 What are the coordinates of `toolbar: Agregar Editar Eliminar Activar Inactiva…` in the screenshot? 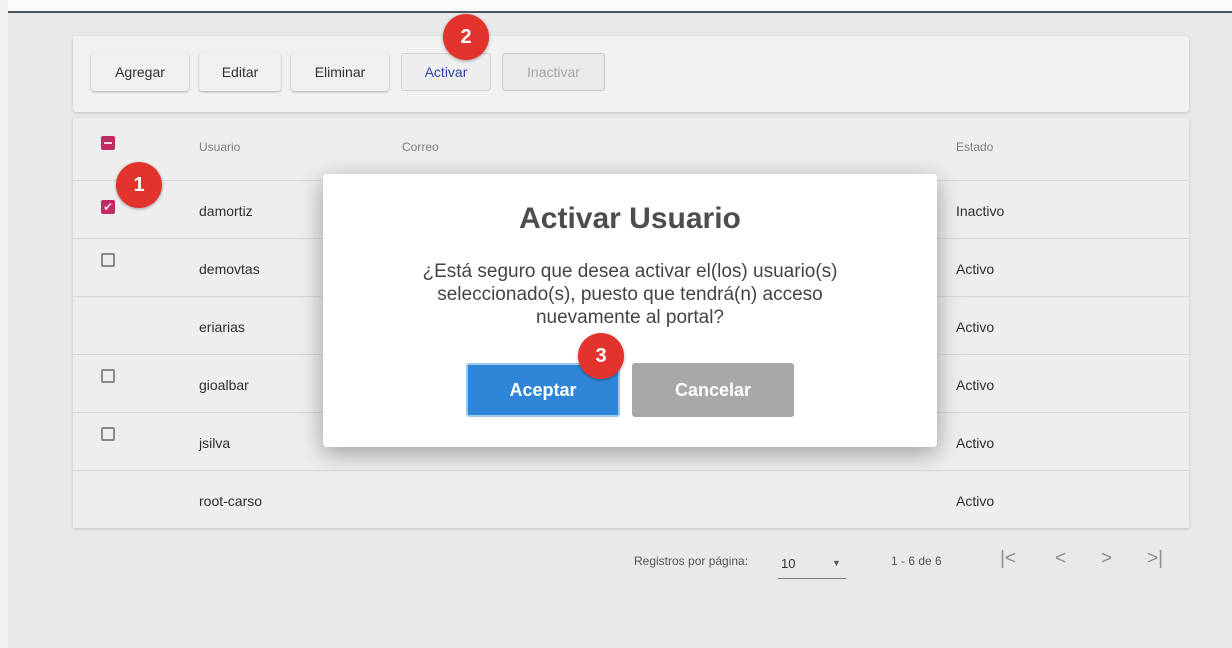 It's located at (631, 74).